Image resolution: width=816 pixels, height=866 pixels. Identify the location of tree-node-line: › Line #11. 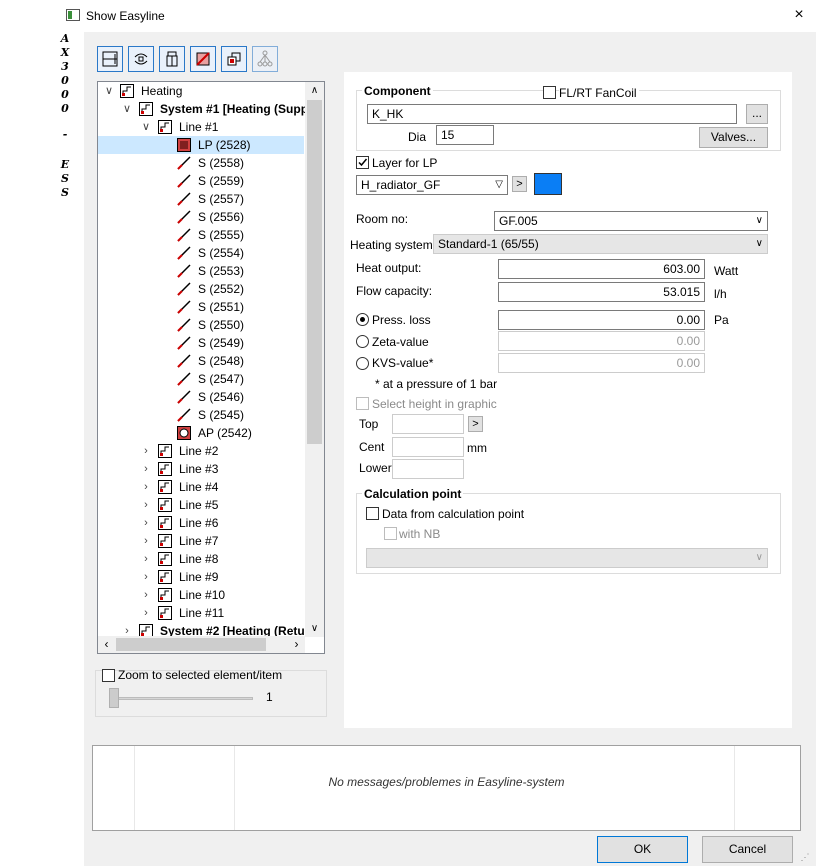
(201, 613).